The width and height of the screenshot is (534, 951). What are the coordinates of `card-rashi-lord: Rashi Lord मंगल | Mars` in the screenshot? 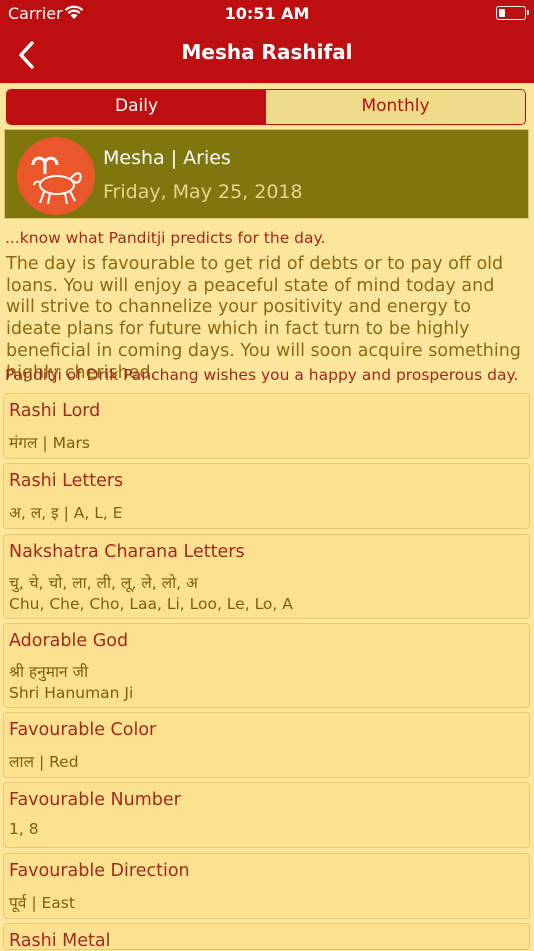 It's located at (266, 426).